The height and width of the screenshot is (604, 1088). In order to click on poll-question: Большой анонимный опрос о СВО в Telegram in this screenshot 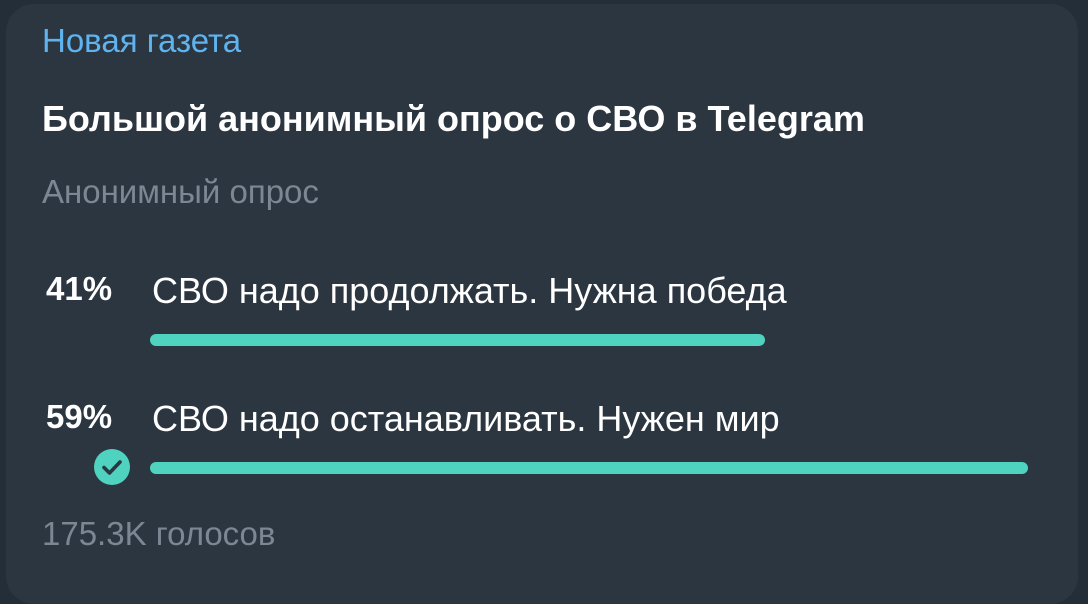, I will do `click(453, 118)`.